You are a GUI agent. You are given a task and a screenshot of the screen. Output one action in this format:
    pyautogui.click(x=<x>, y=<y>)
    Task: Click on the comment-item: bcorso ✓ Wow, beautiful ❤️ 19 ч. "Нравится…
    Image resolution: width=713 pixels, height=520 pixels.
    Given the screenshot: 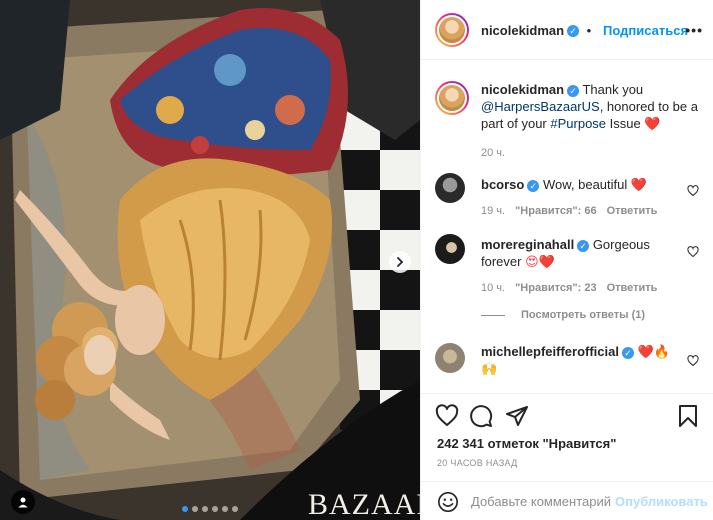 What is the action you would take?
    pyautogui.click(x=567, y=198)
    